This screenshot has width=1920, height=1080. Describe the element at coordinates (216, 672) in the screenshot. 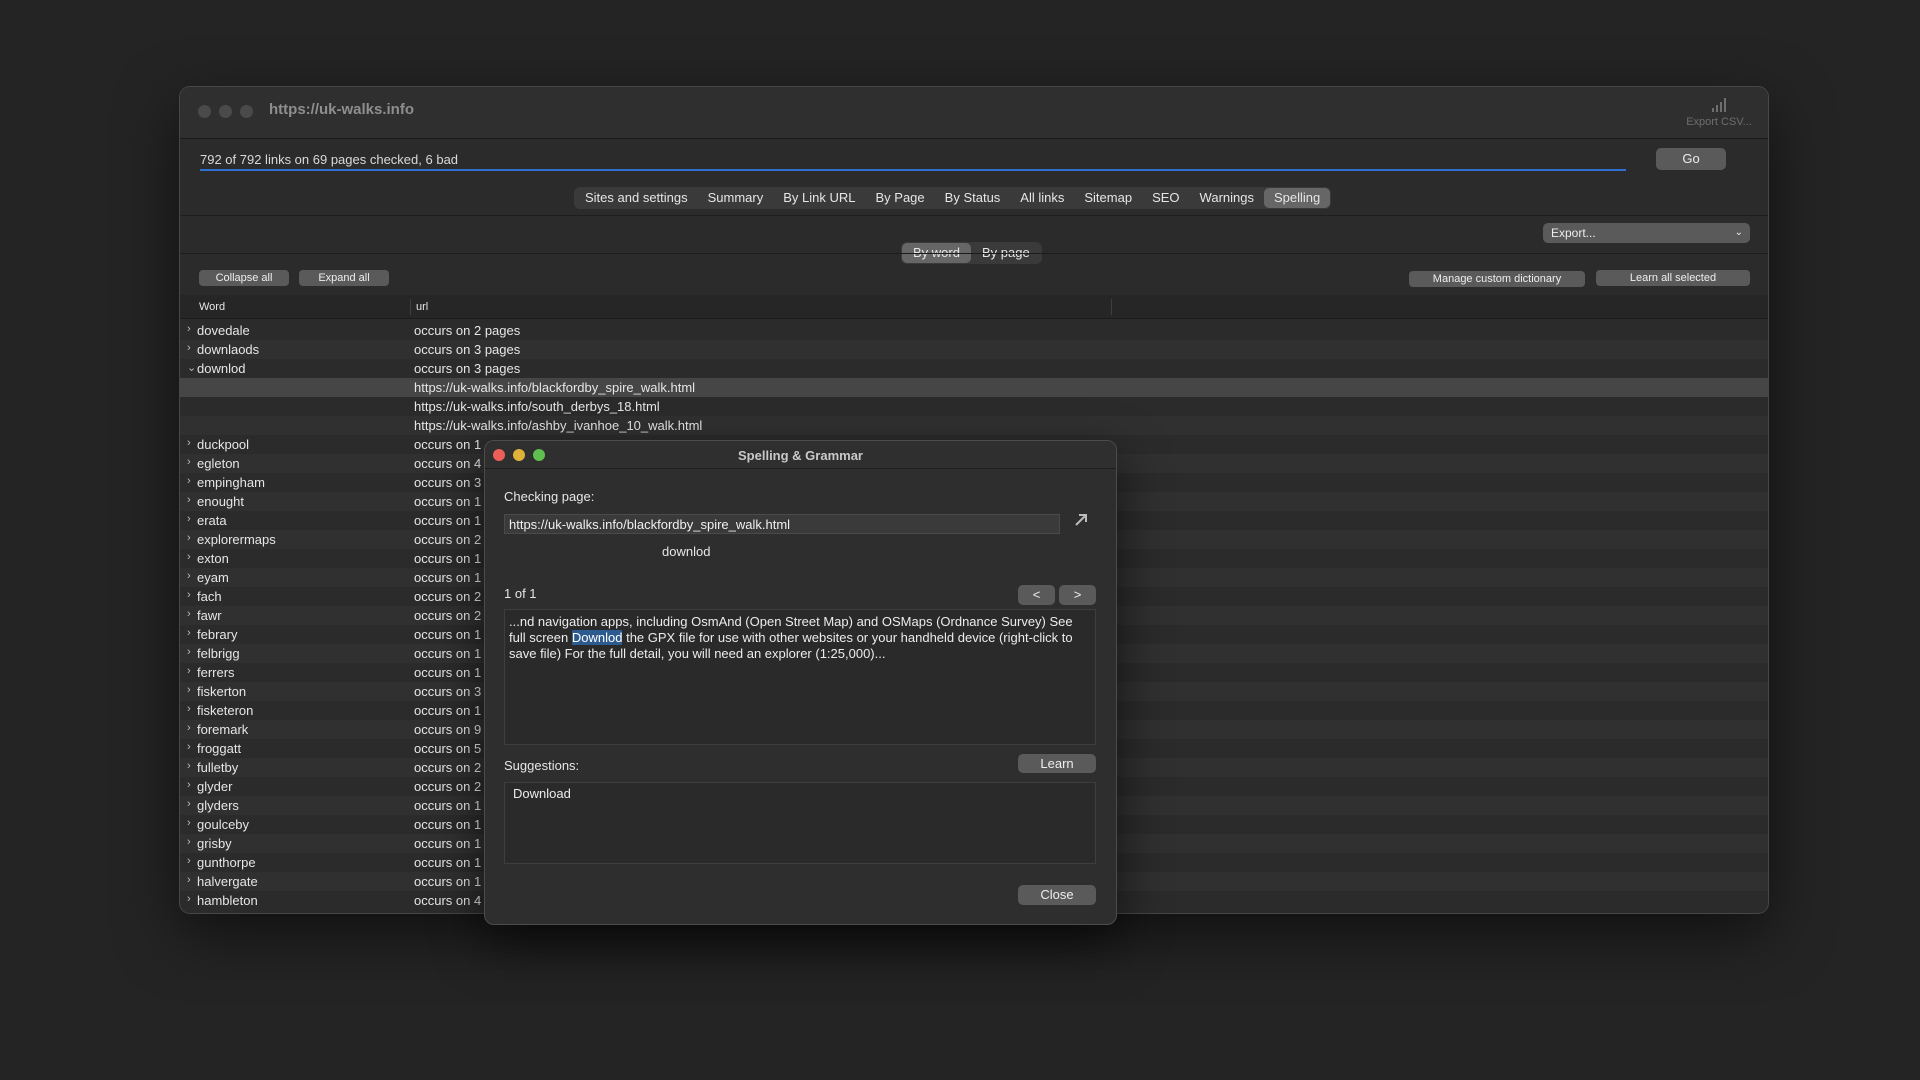

I see `word-cell: ferrers` at that location.